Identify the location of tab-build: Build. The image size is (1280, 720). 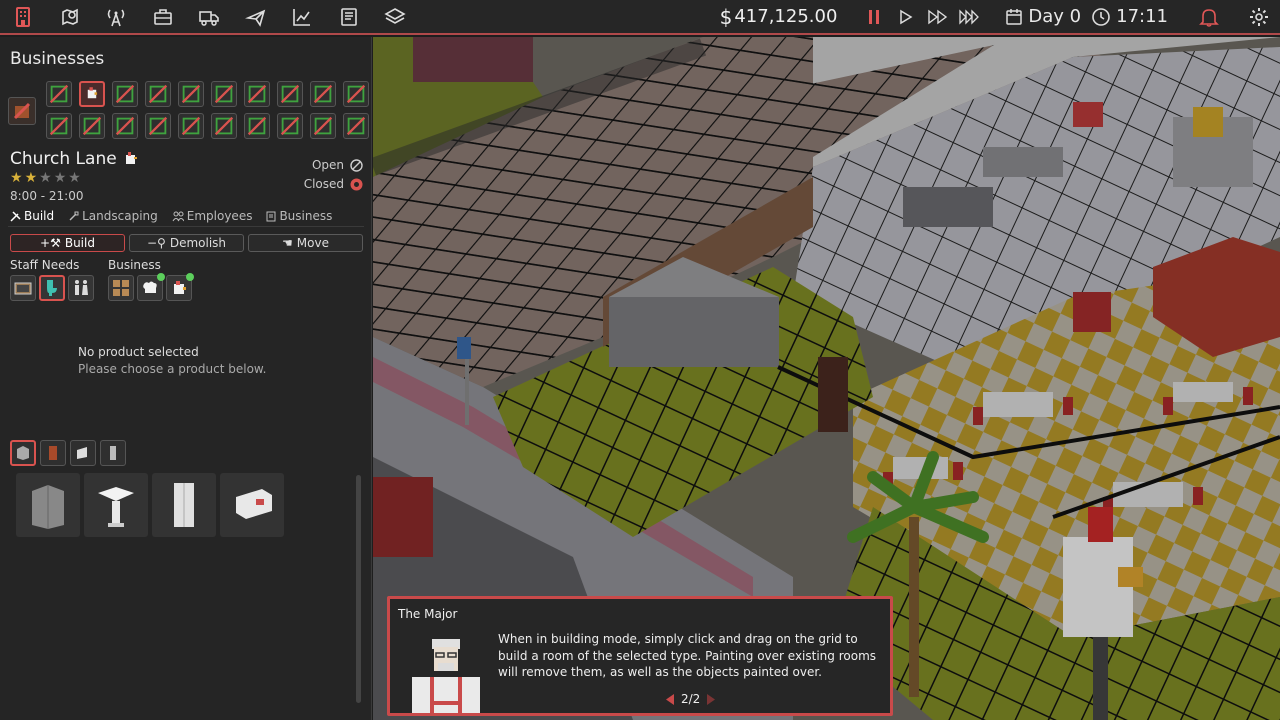
(32, 216).